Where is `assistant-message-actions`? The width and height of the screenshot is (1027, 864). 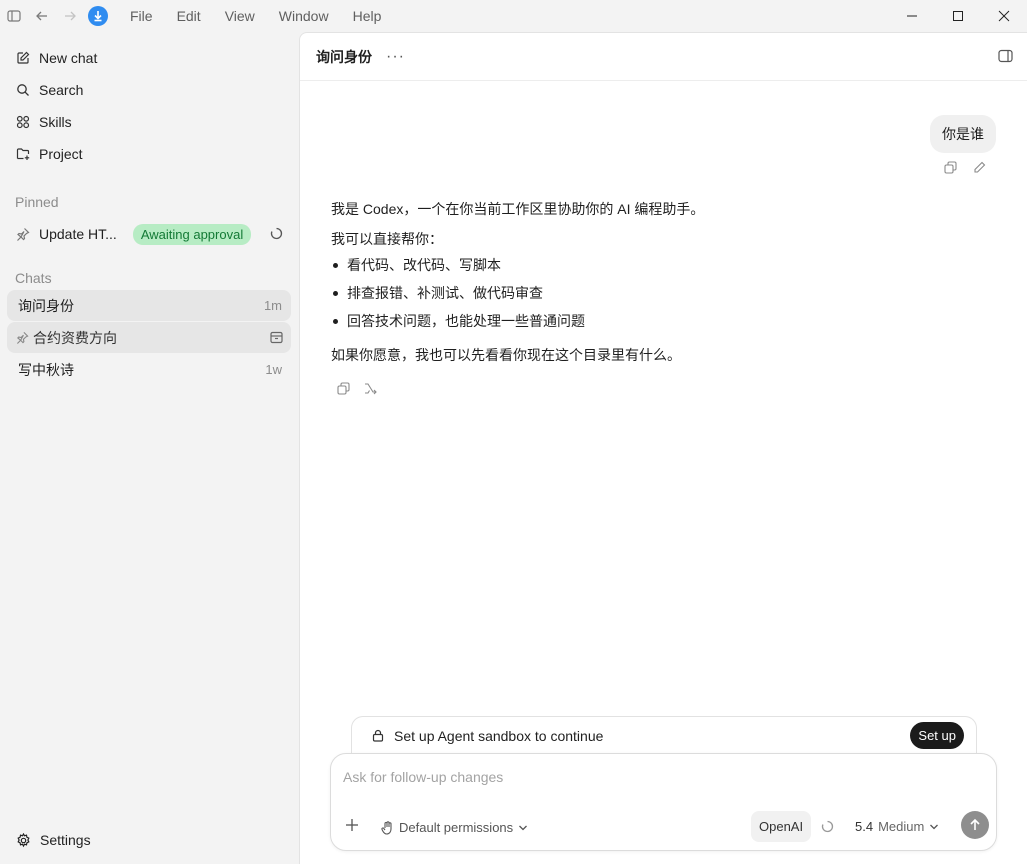 assistant-message-actions is located at coordinates (357, 388).